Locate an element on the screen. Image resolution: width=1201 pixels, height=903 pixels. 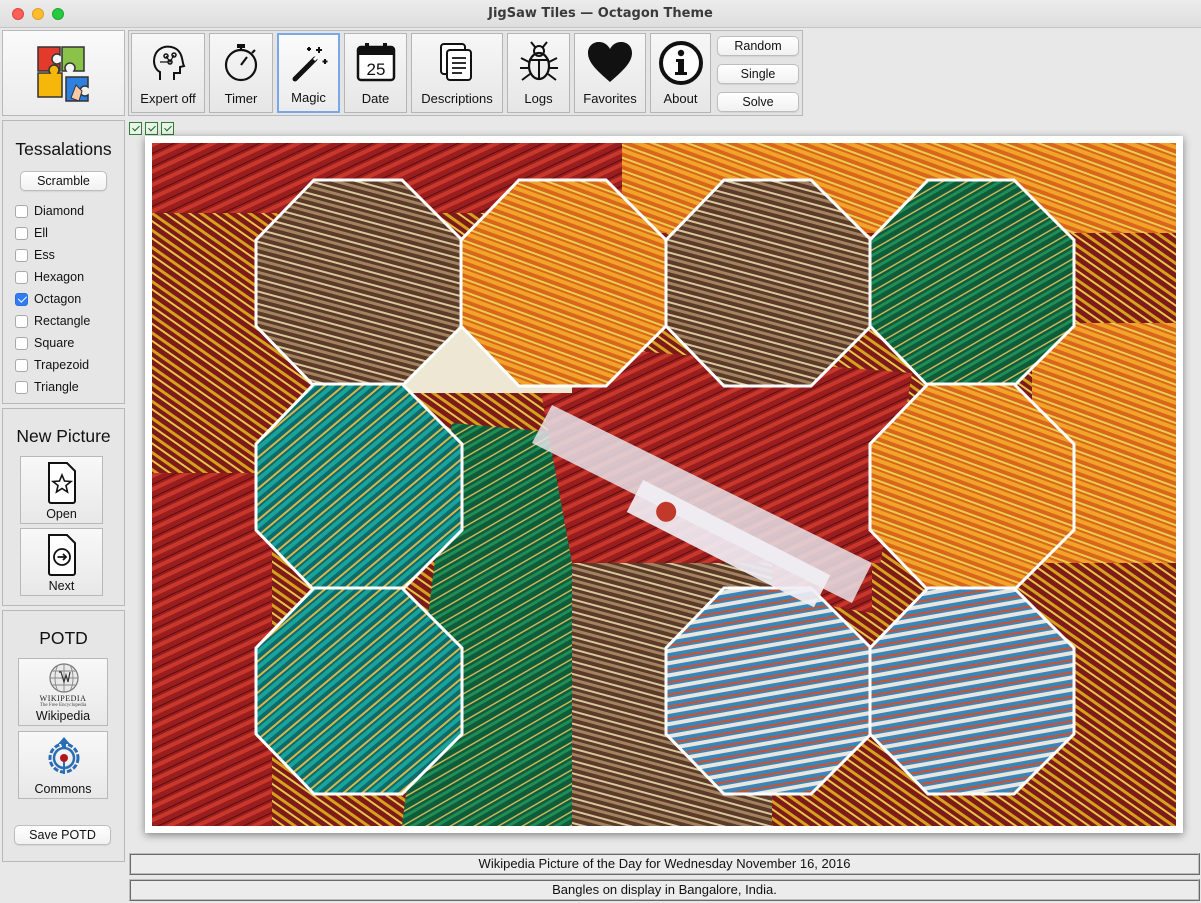
tessellation-option-ess: Ess is located at coordinates (35, 255).